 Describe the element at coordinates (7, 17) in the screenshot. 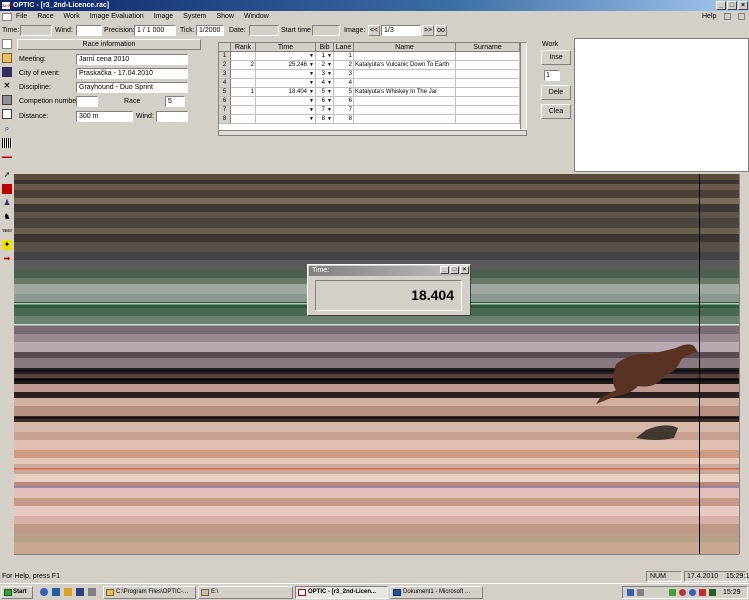

I see `mdi-icon` at that location.